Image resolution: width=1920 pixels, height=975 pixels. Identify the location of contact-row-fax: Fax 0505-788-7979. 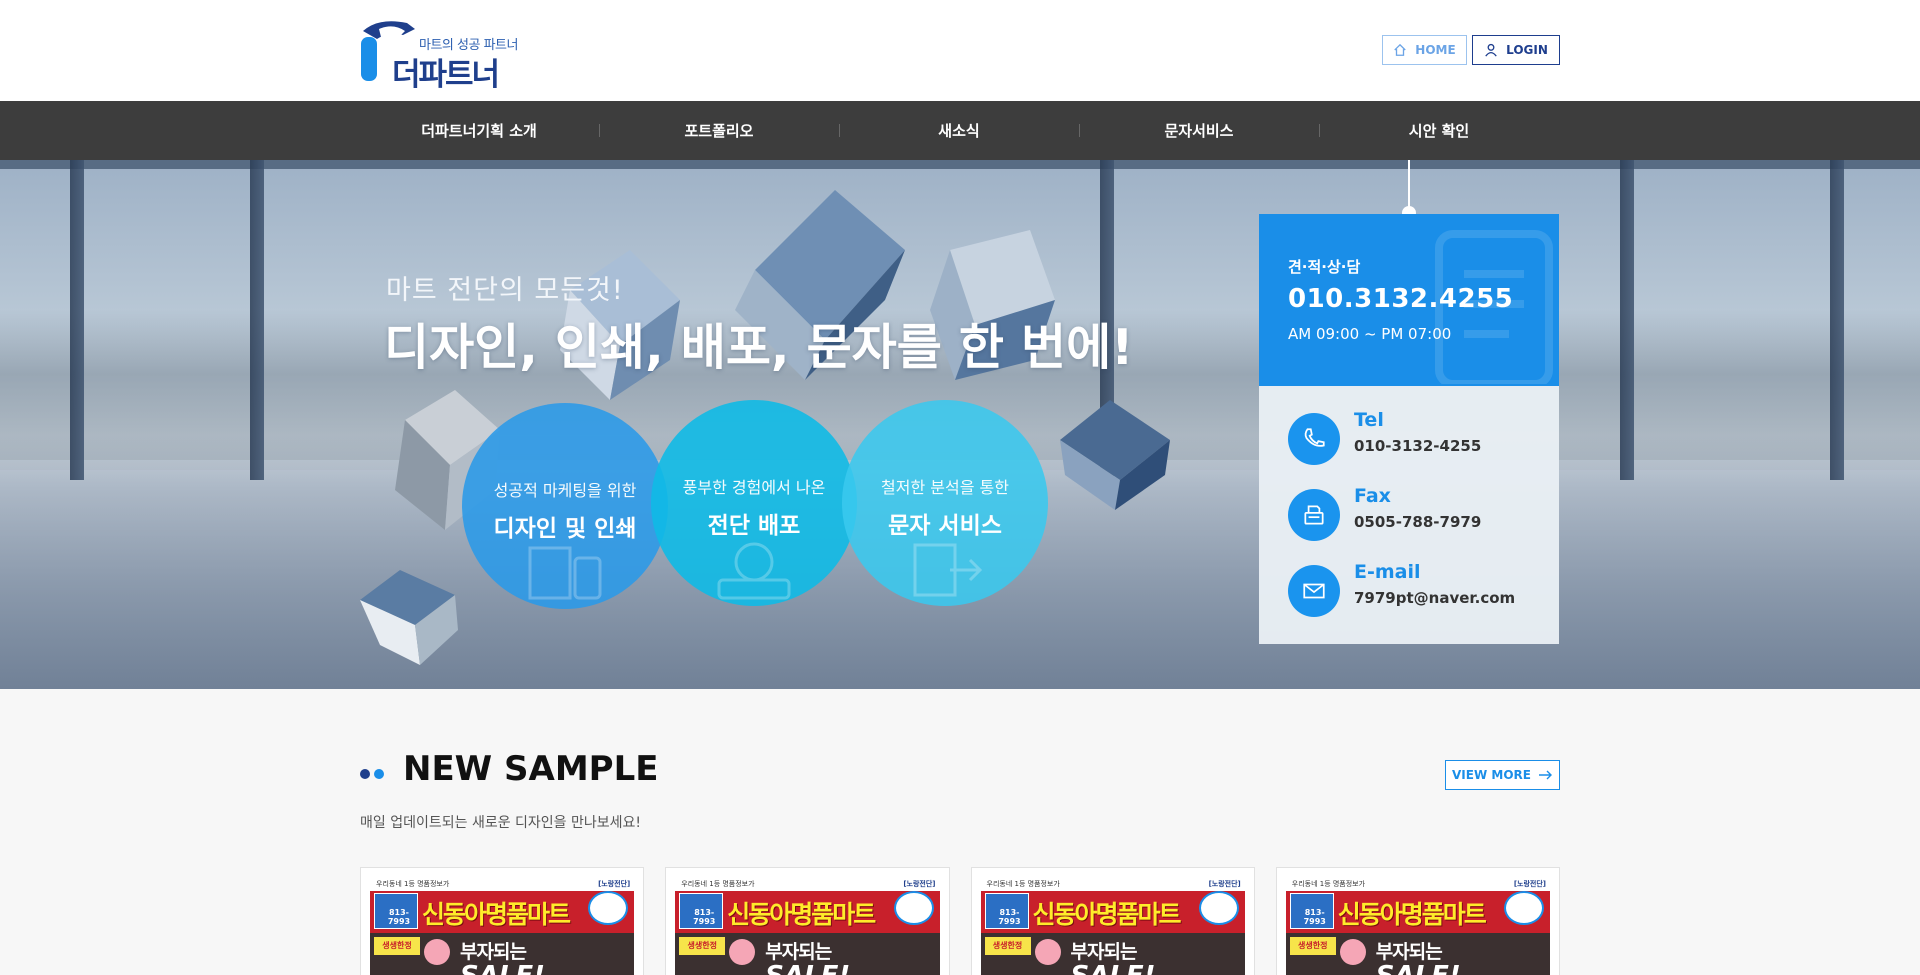
(1418, 514).